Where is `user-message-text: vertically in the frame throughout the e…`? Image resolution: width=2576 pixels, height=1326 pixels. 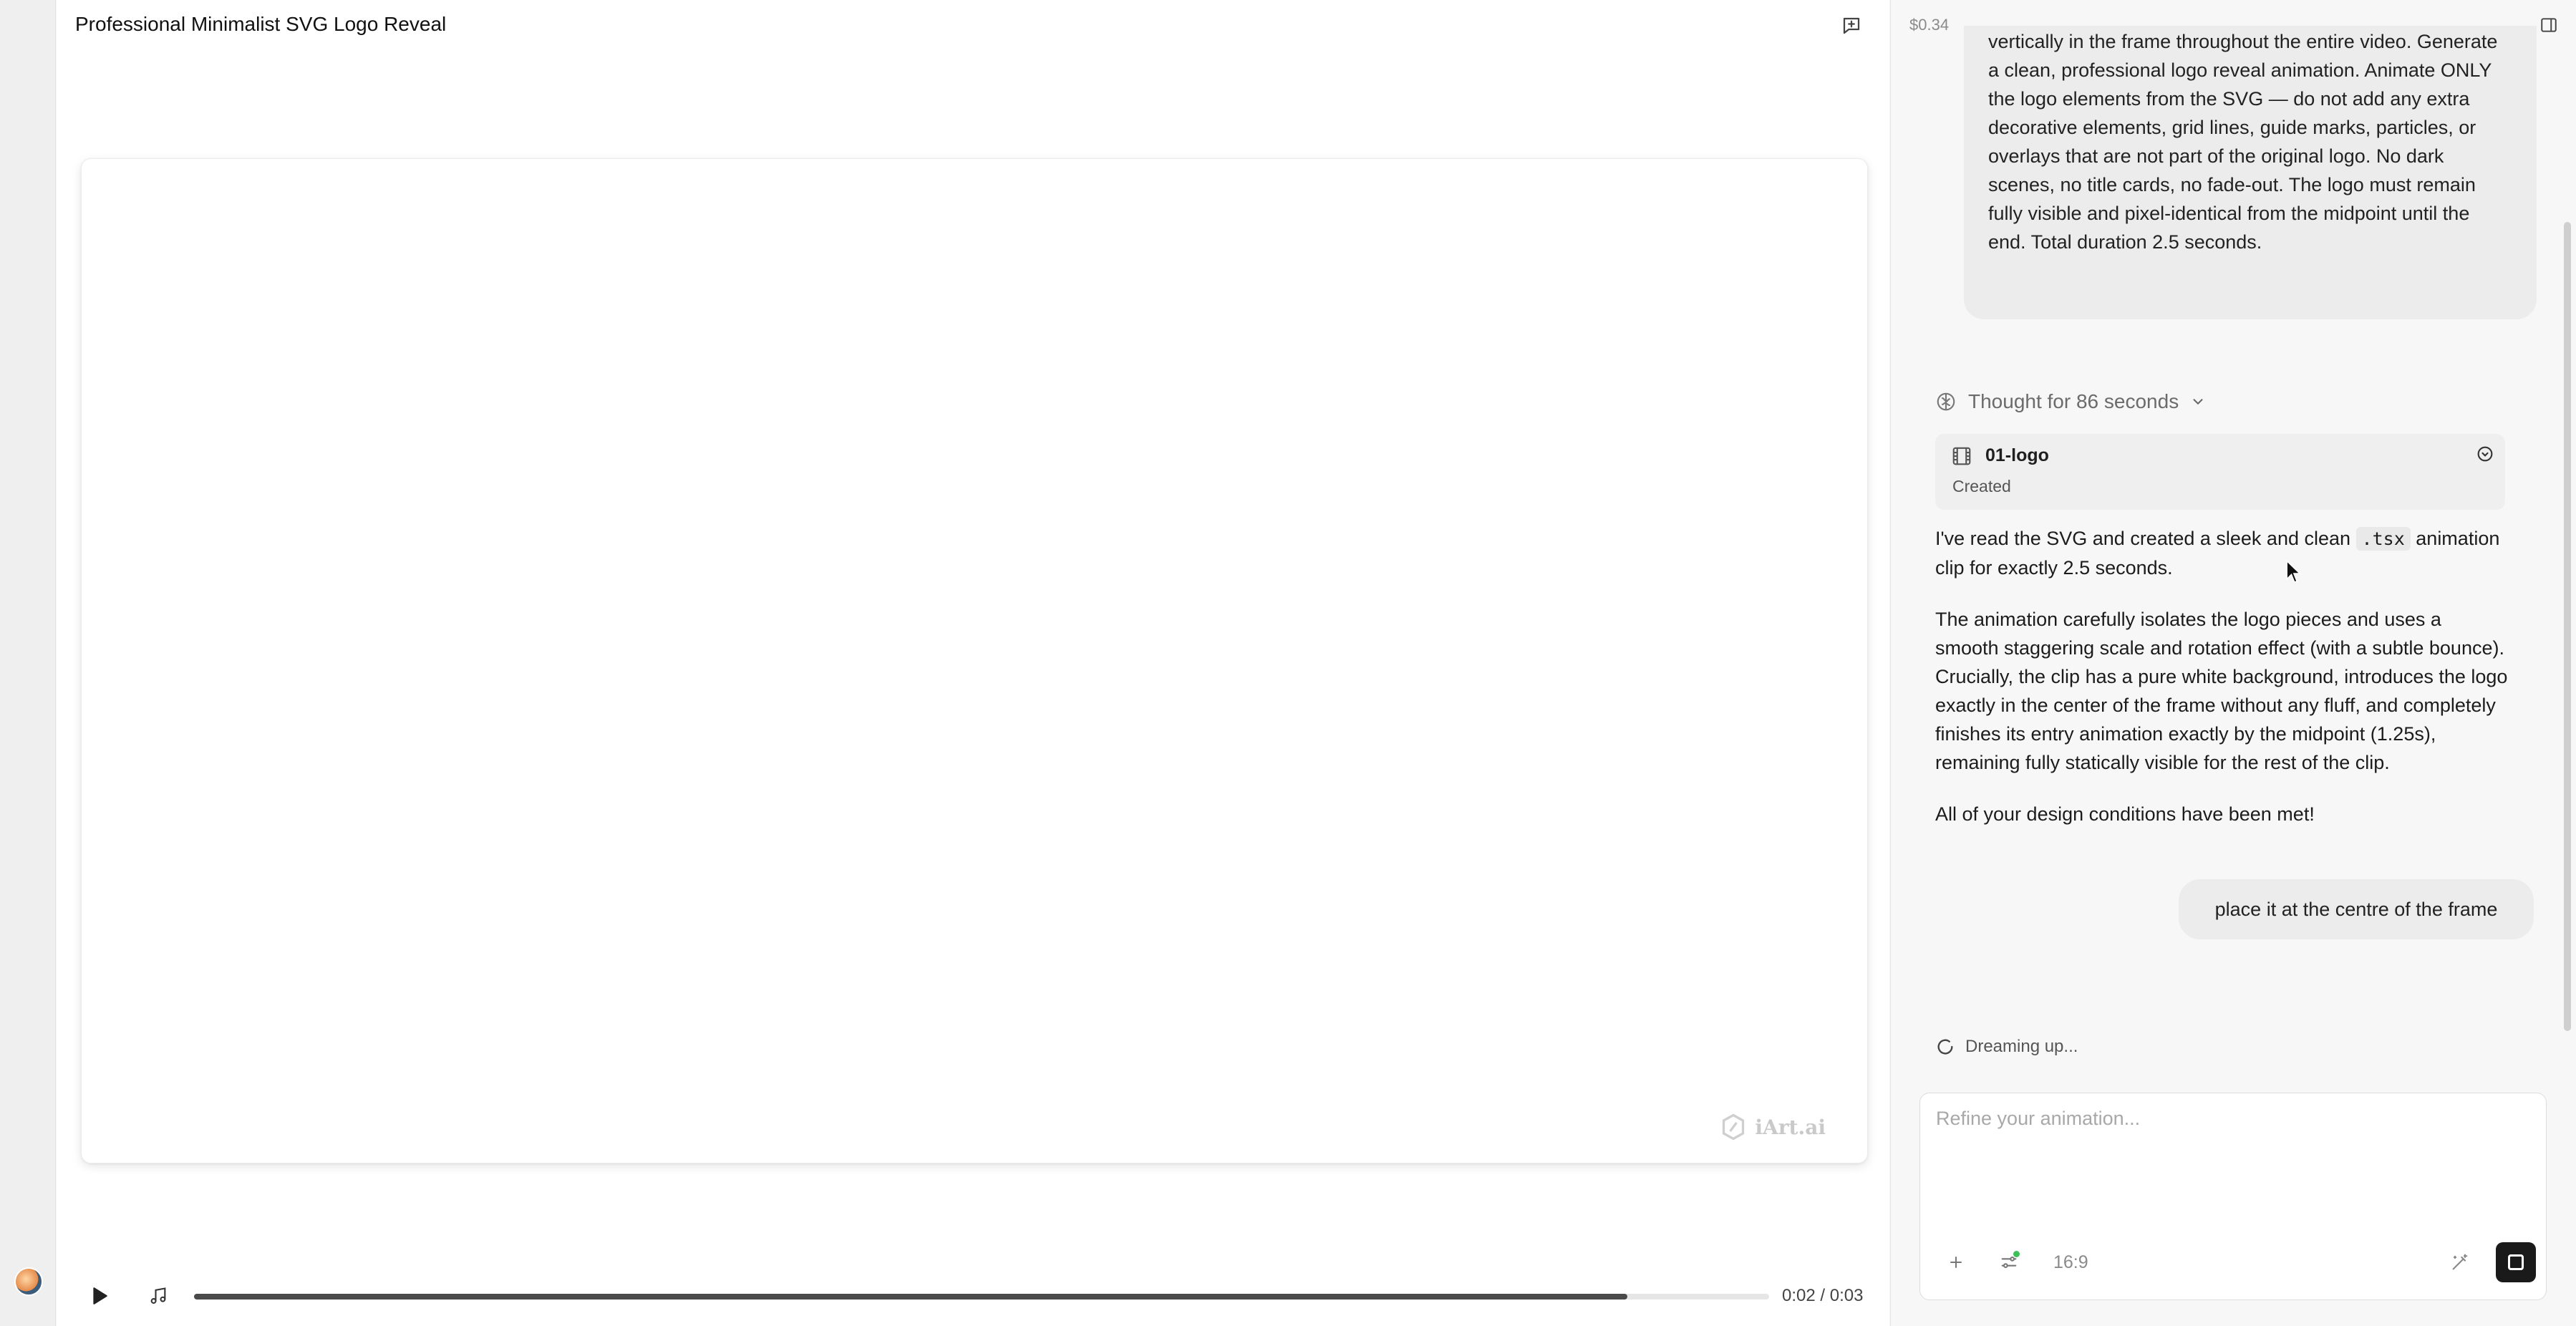
user-message-text: vertically in the frame throughout the e… is located at coordinates (2243, 142).